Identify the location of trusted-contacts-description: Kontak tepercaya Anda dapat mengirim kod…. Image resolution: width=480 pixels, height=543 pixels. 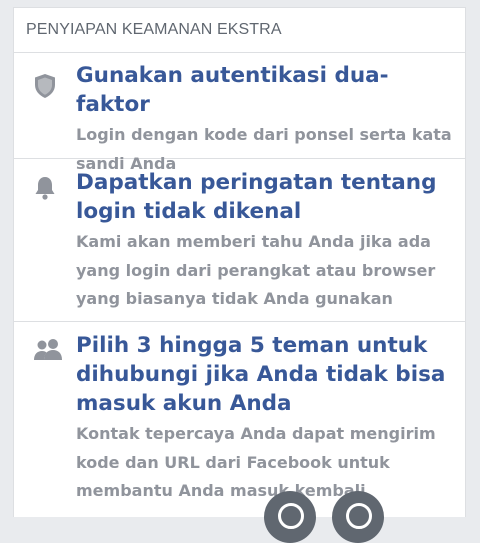
(256, 462).